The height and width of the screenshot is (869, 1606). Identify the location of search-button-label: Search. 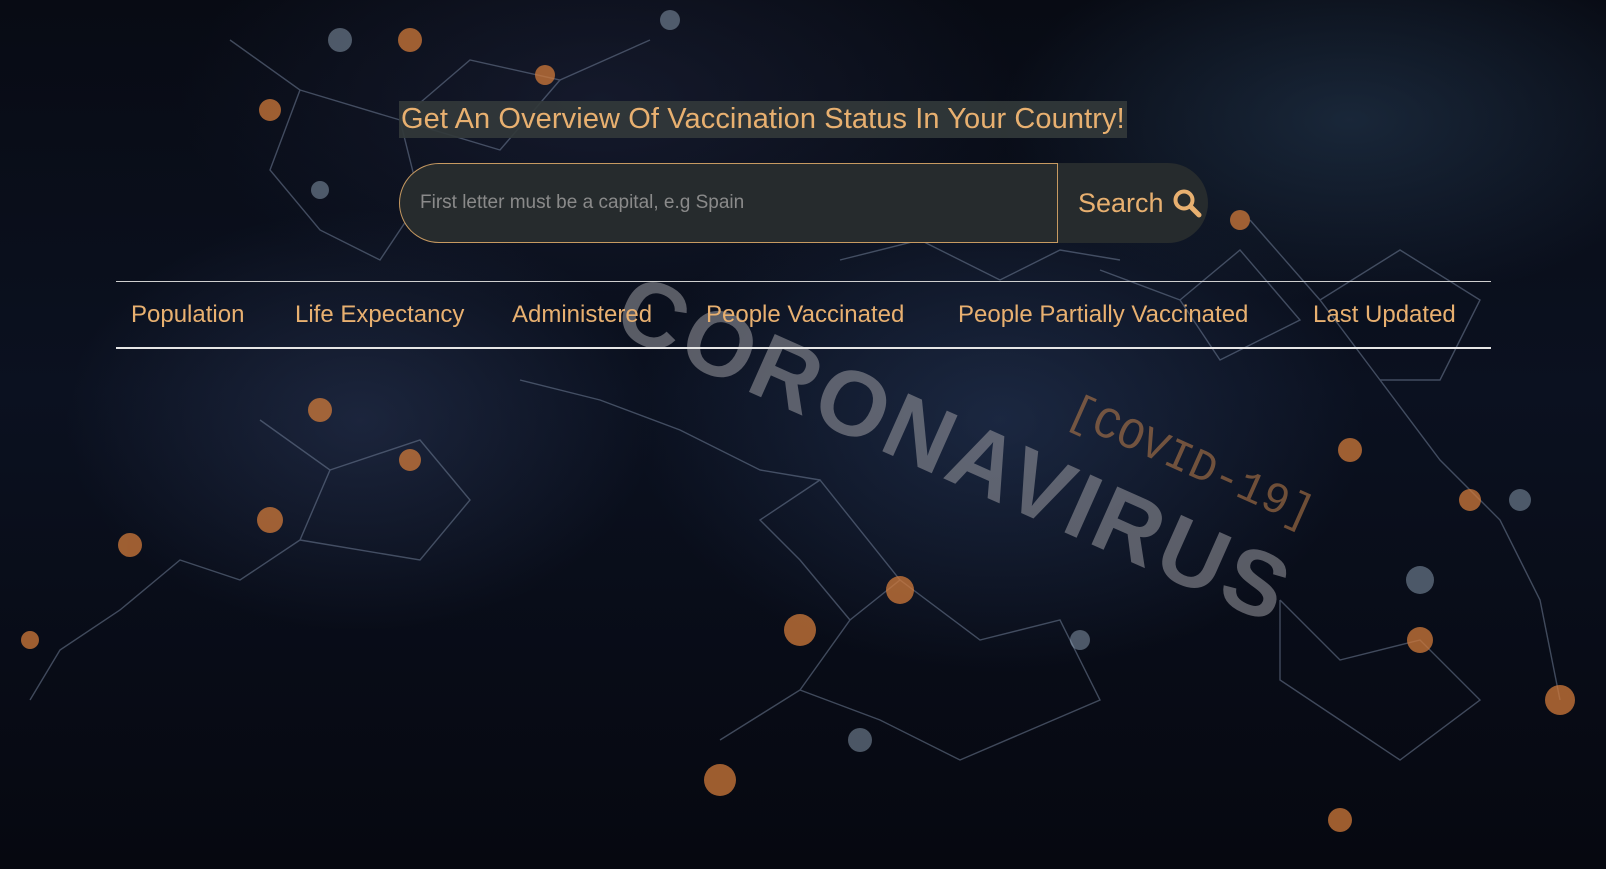
(1121, 202).